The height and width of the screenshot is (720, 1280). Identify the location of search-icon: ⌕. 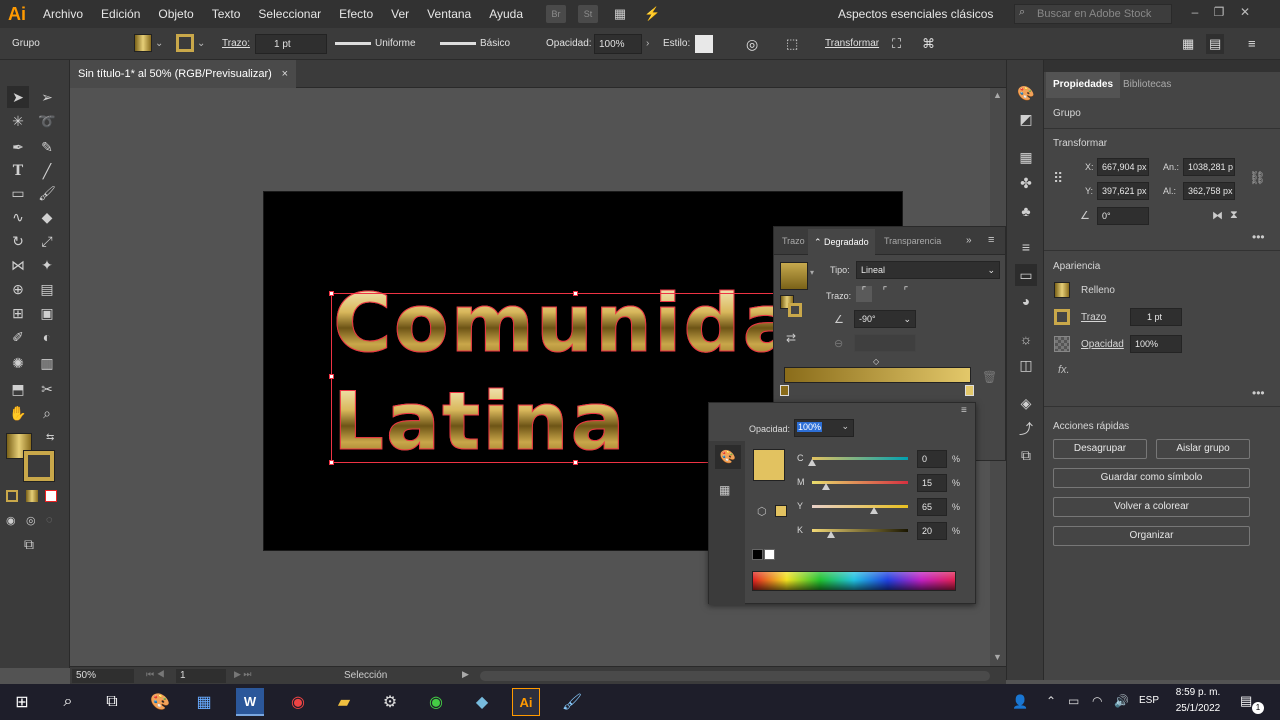
(68, 702).